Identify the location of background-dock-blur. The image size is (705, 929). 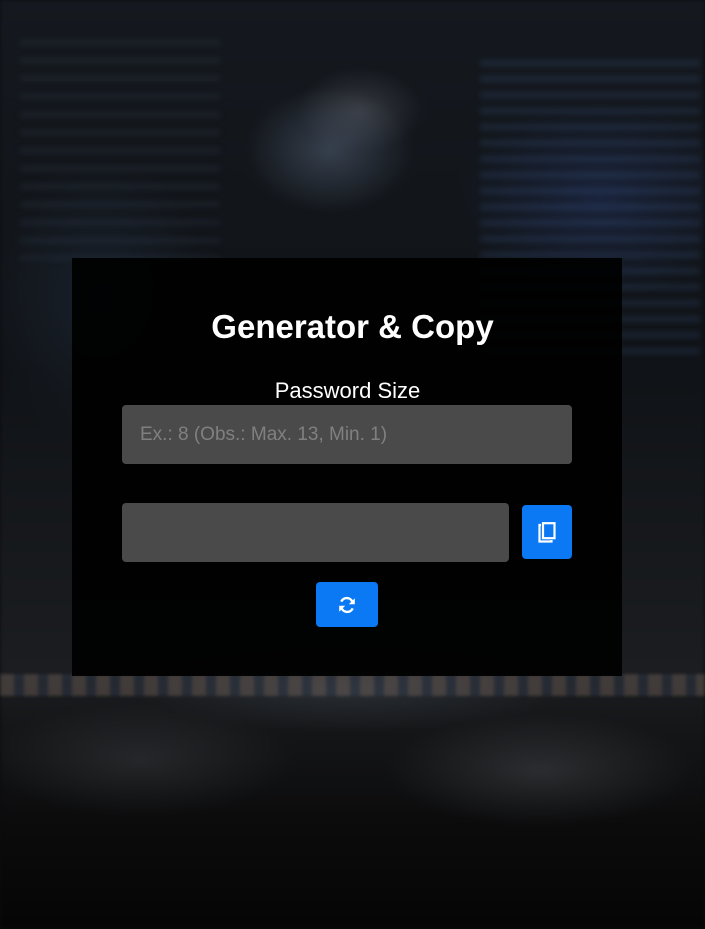
(352, 685).